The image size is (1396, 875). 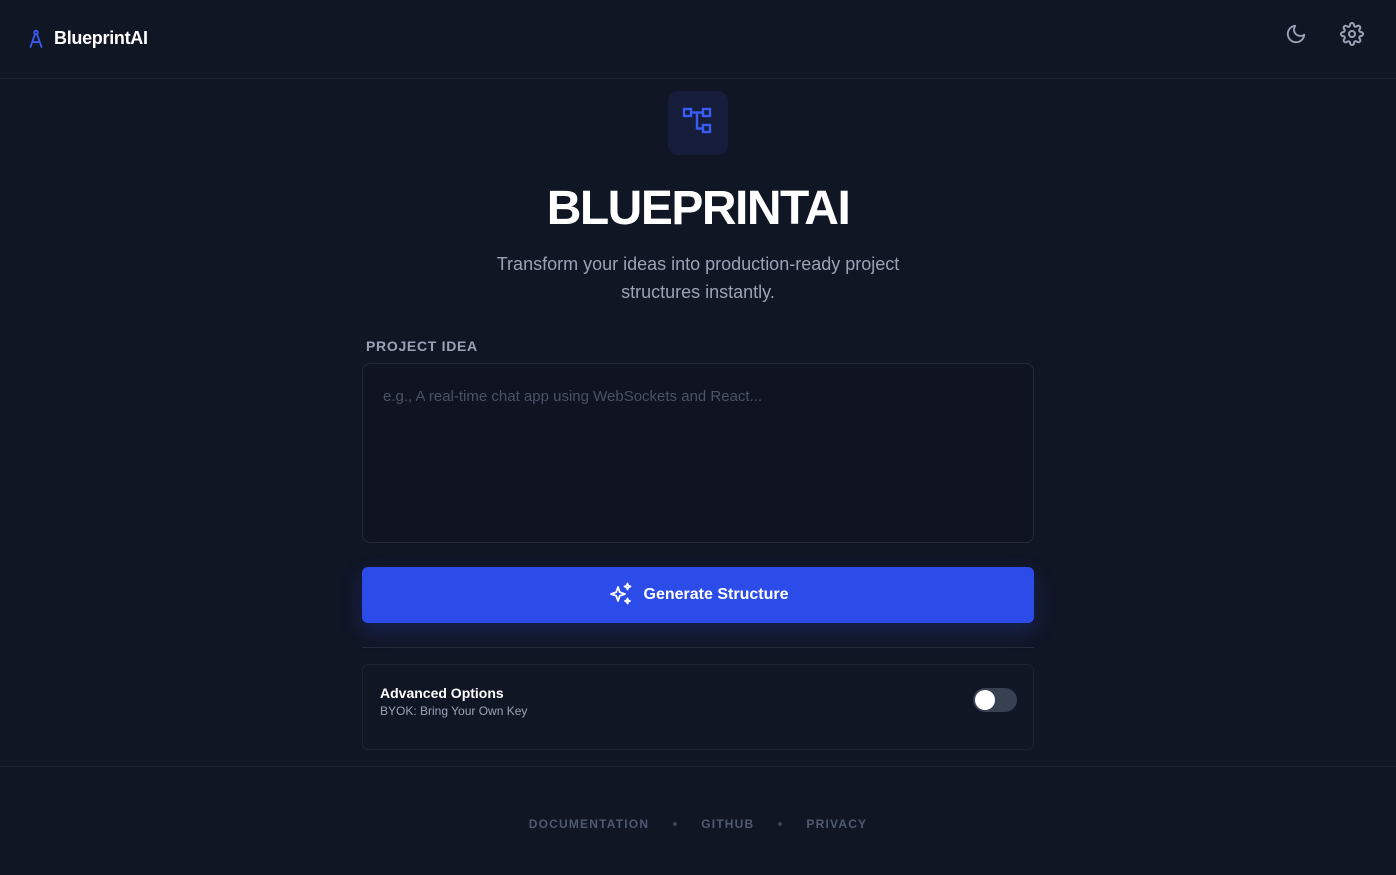 I want to click on sparkles-icon, so click(x=621, y=595).